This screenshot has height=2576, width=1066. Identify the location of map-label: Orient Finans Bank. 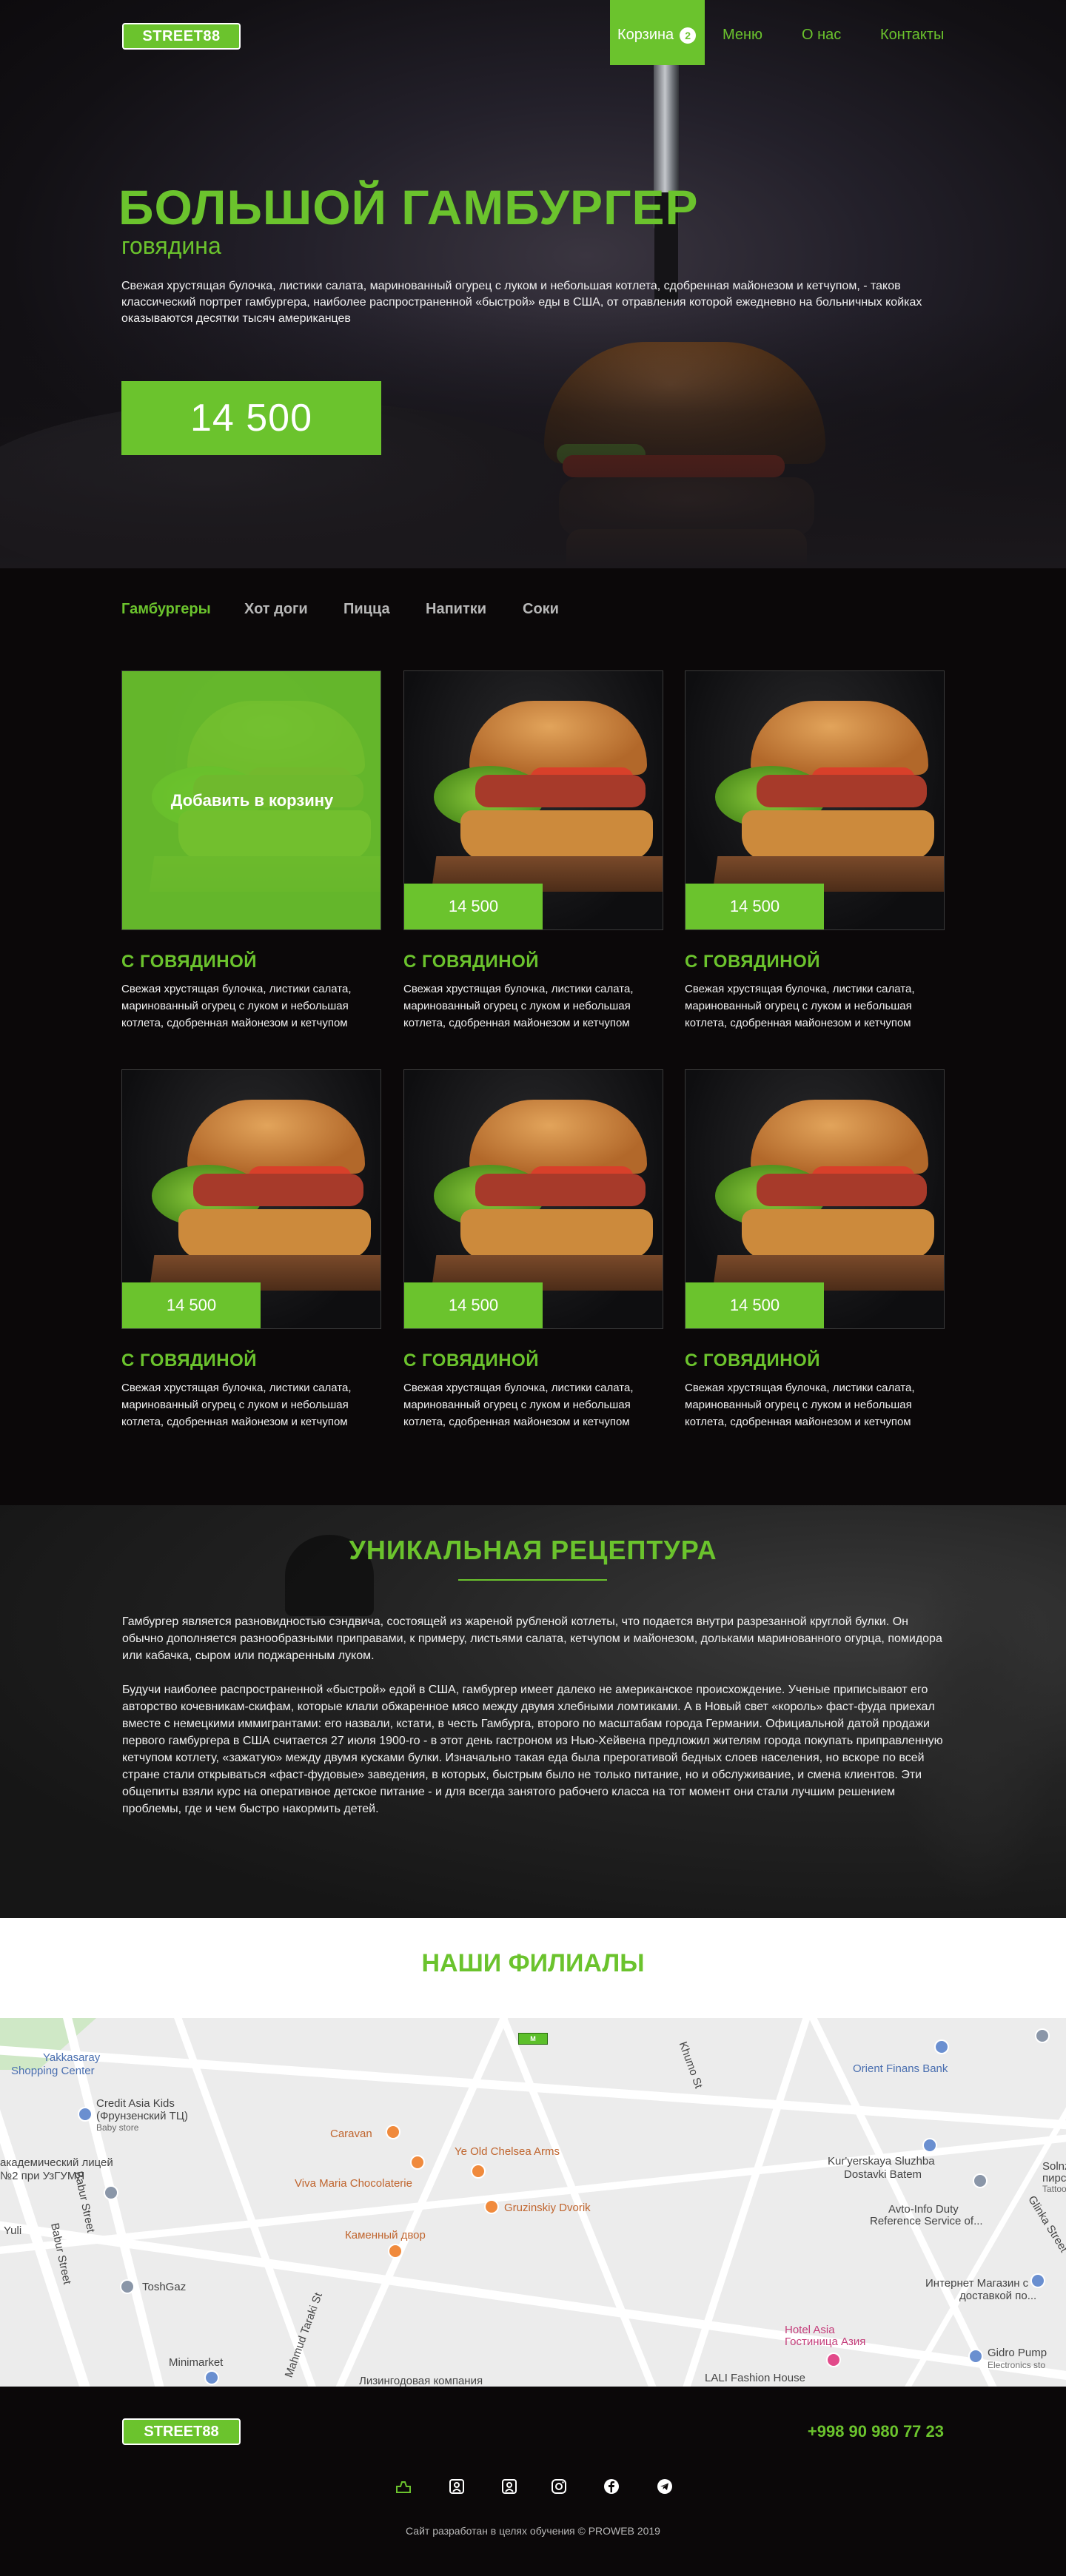
(900, 2068).